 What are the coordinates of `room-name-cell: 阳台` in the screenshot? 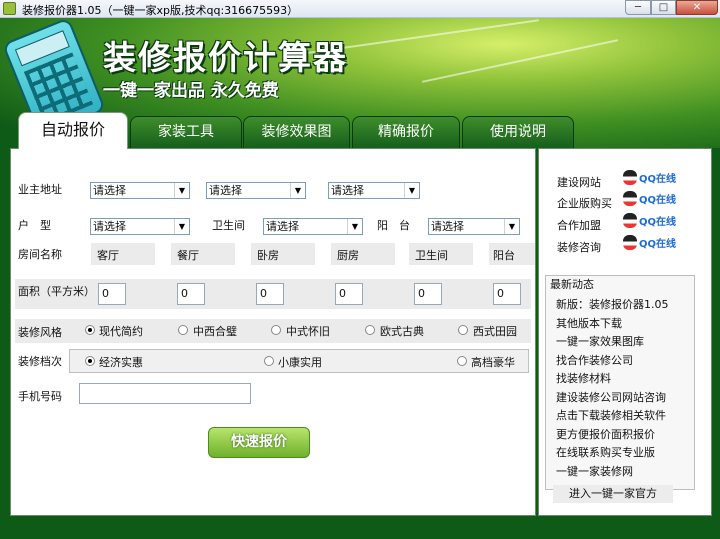 It's located at (512, 254).